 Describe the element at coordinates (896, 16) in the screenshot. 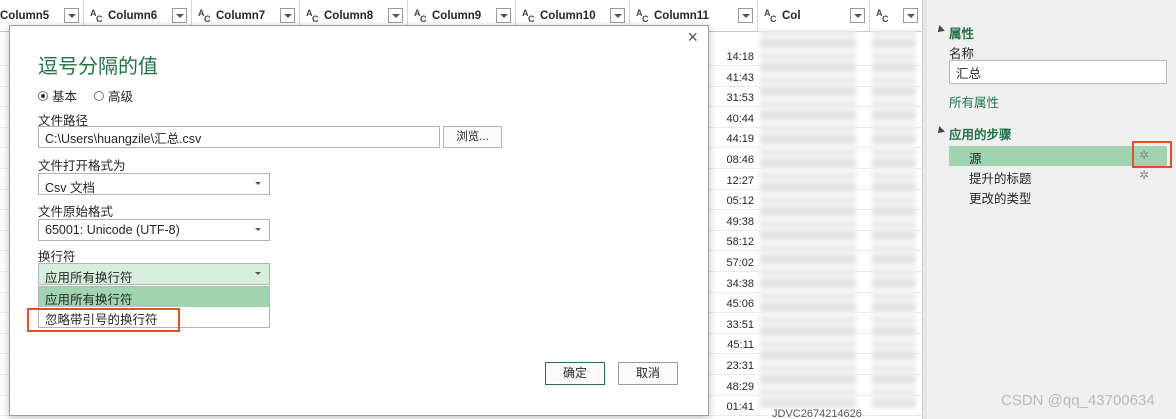

I see `column-header: AC` at that location.